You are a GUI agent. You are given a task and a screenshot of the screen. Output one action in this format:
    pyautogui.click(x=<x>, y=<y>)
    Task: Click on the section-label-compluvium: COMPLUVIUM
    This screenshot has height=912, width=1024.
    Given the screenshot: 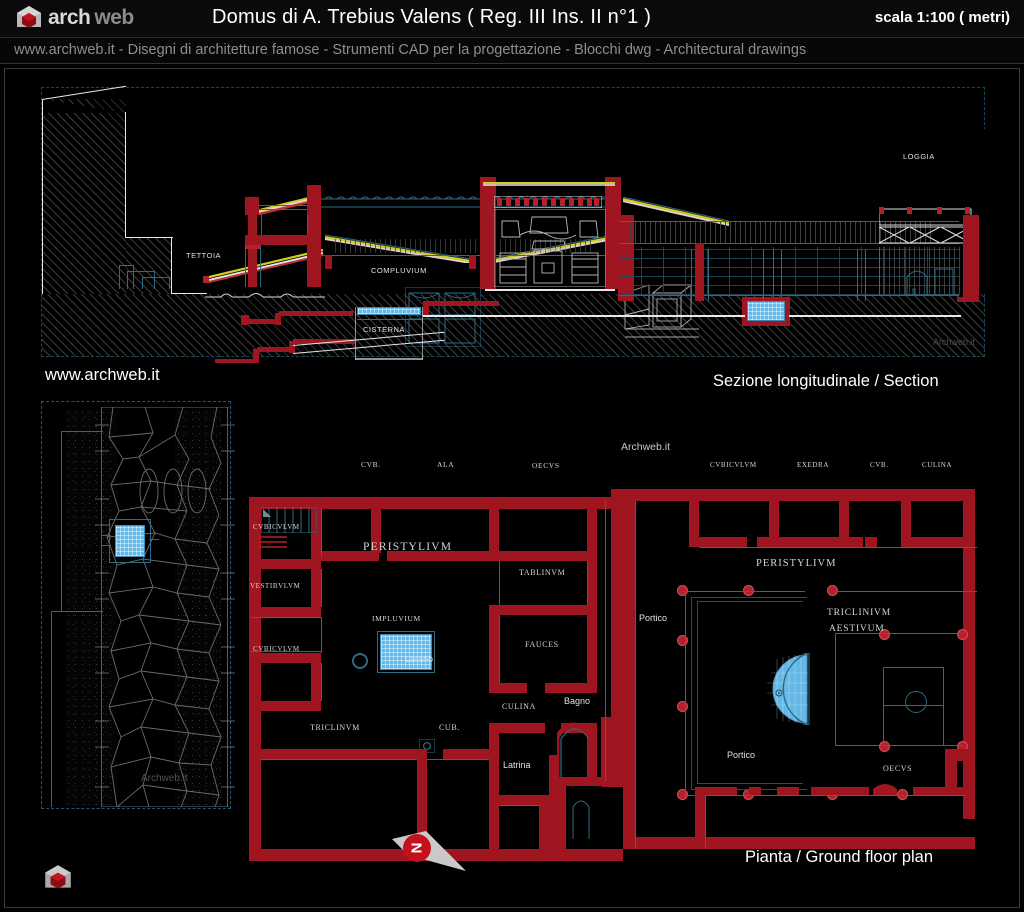 What is the action you would take?
    pyautogui.click(x=399, y=270)
    